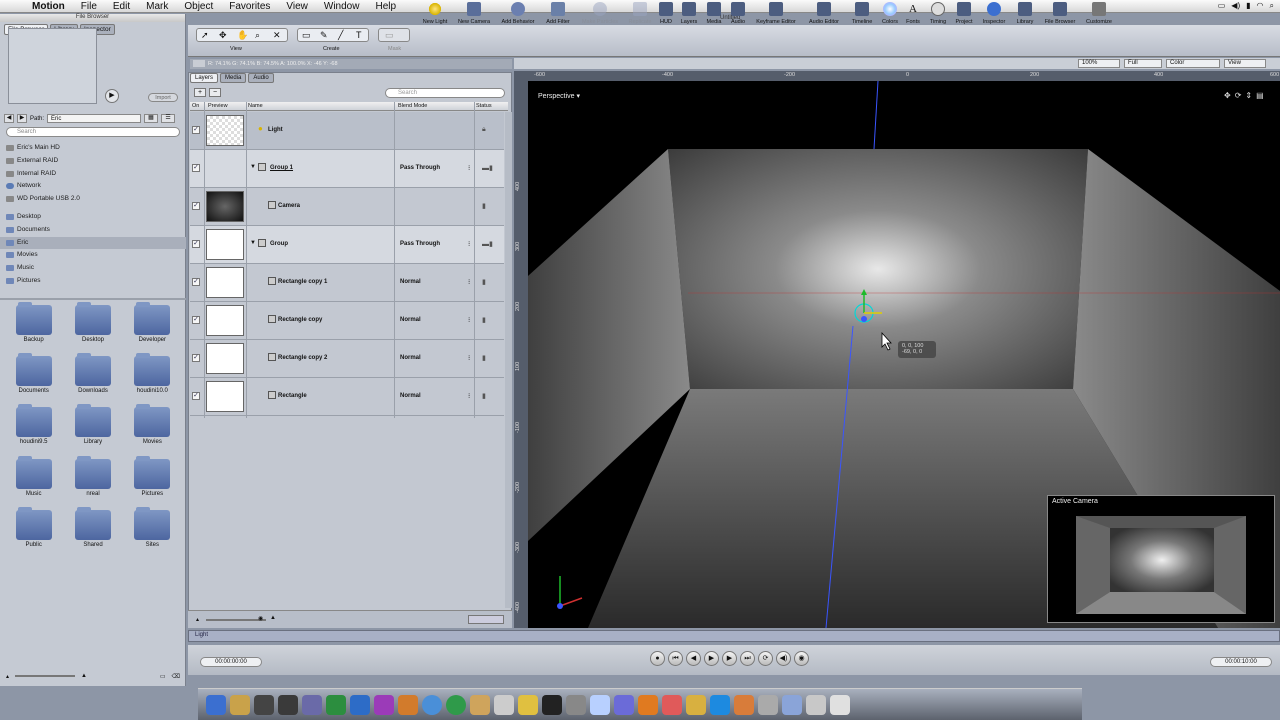  Describe the element at coordinates (384, 704) in the screenshot. I see `itunes-icon` at that location.